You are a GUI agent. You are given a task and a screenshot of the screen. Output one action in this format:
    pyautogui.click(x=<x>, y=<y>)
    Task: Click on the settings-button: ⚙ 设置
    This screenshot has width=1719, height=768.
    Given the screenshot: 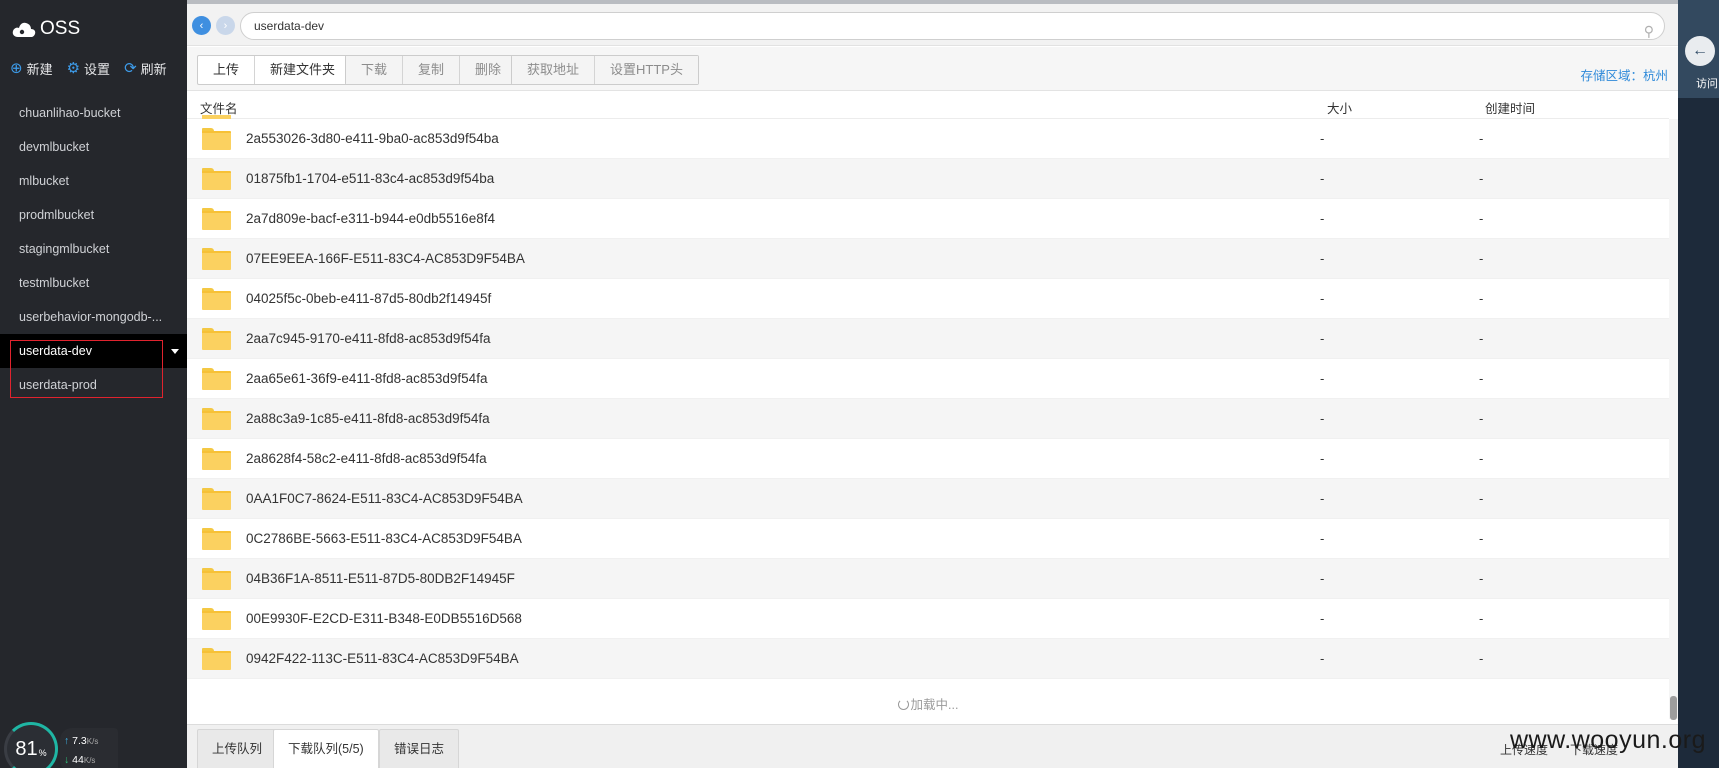 What is the action you would take?
    pyautogui.click(x=88, y=68)
    